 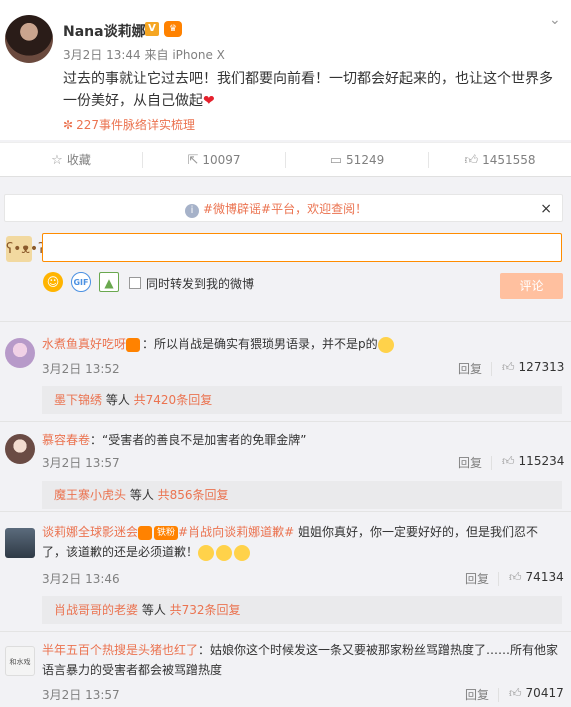 What do you see at coordinates (205, 610) in the screenshot?
I see `sub-reply-count: 共732条回复` at bounding box center [205, 610].